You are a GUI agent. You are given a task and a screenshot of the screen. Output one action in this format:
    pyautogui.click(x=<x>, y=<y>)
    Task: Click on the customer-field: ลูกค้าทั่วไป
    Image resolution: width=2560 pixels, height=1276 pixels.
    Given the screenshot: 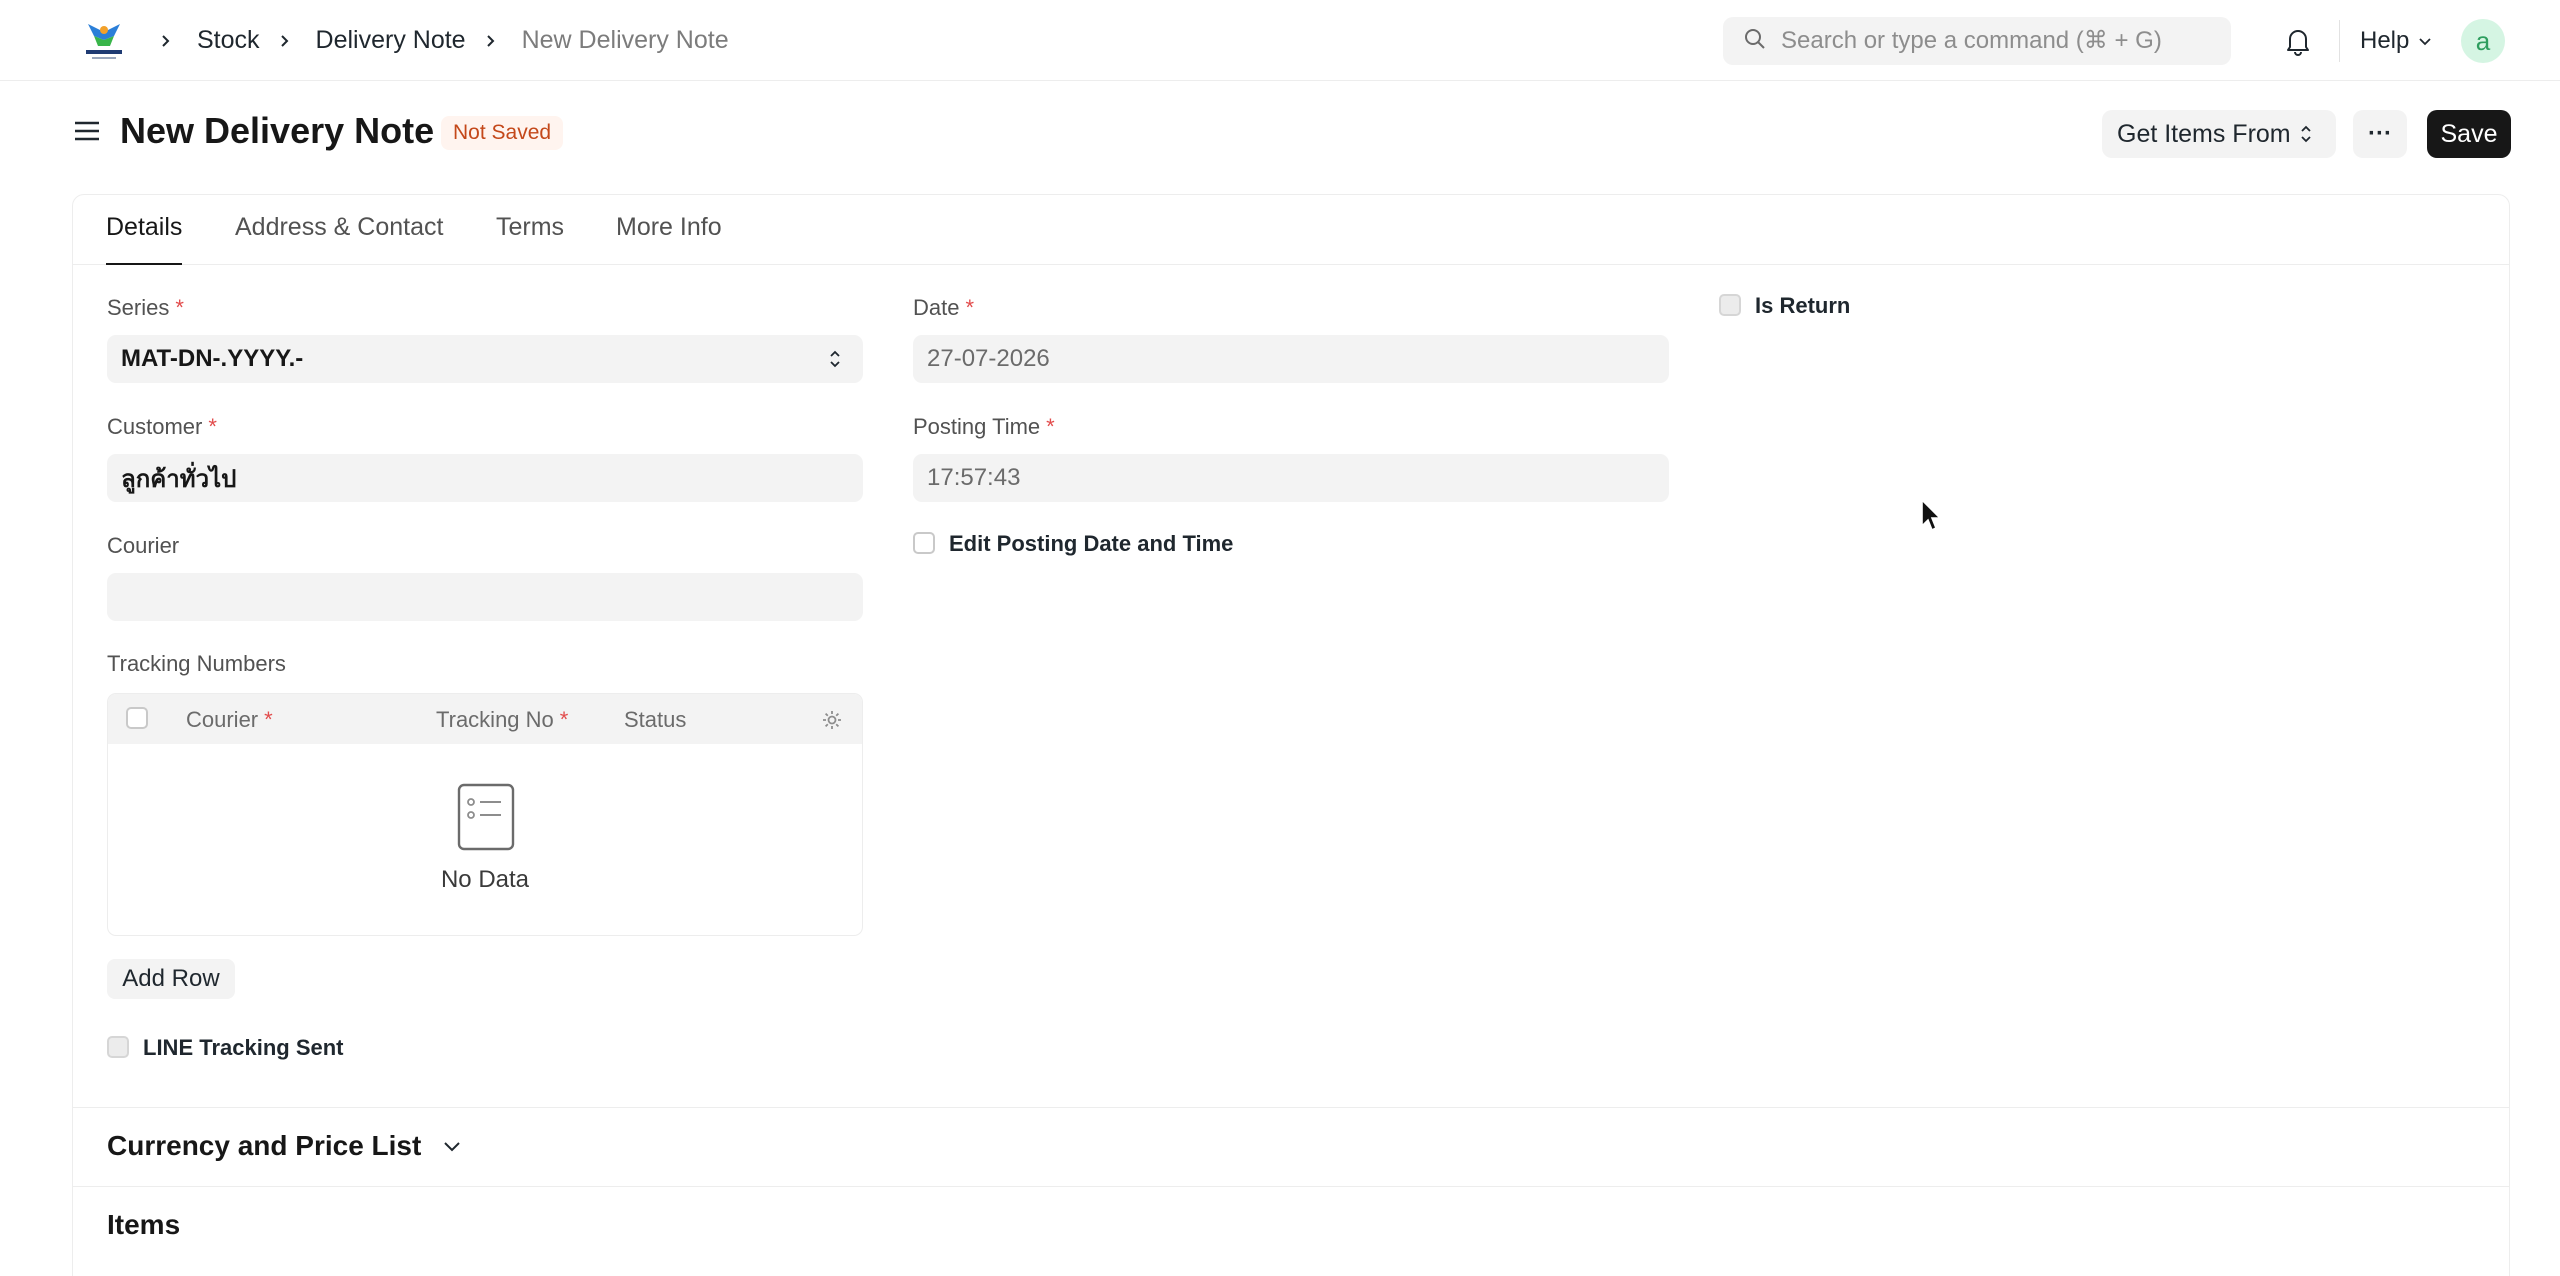 What is the action you would take?
    pyautogui.click(x=485, y=478)
    